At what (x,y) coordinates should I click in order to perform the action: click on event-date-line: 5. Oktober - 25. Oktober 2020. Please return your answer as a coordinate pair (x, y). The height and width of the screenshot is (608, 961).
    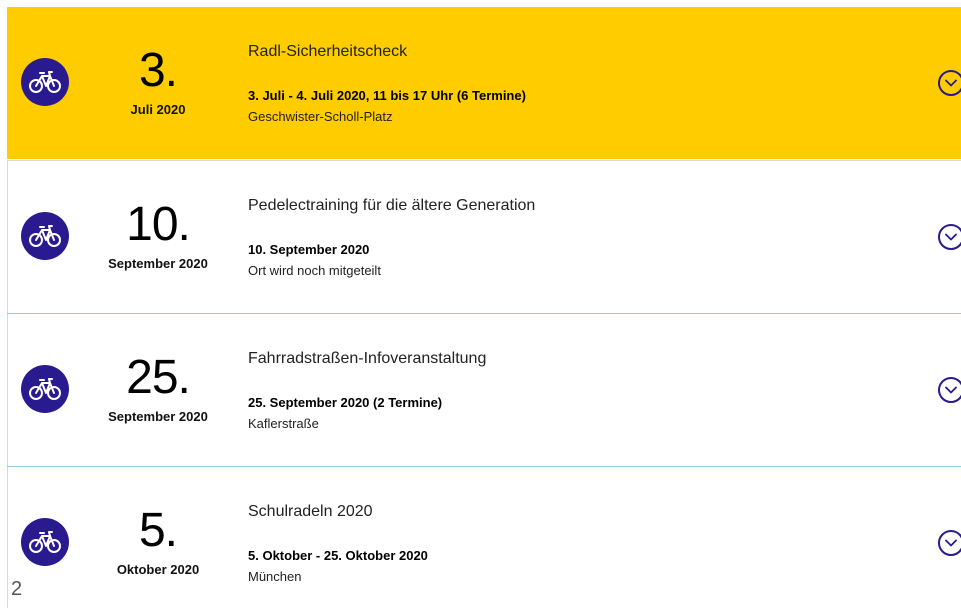
    Looking at the image, I should click on (338, 555).